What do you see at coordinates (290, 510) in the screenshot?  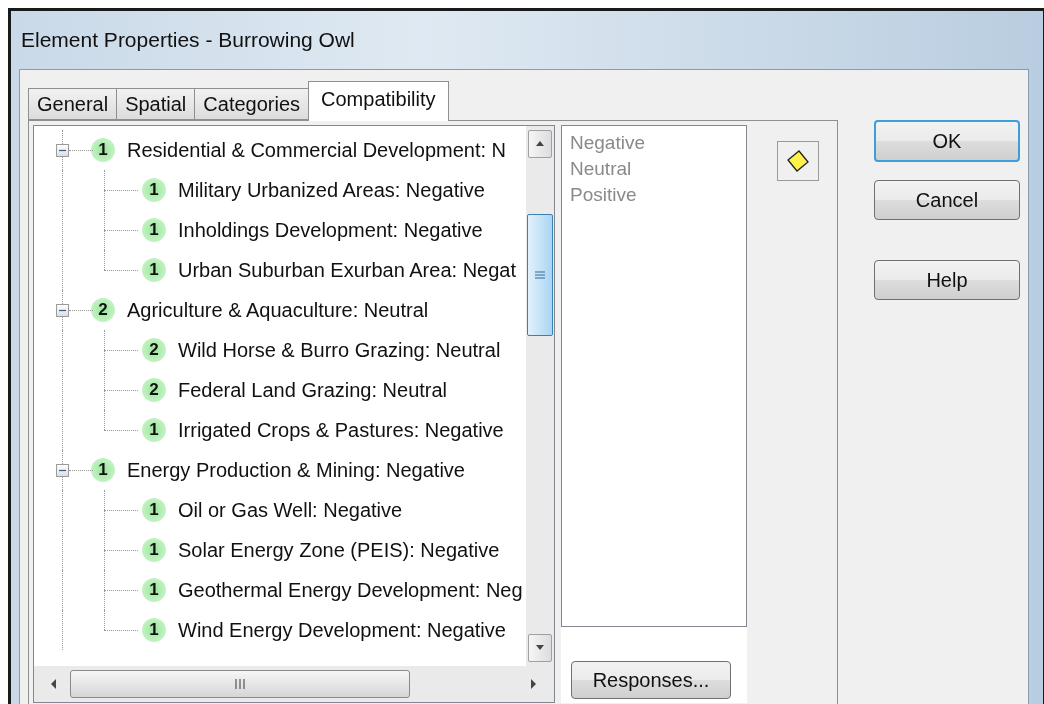 I see `tree-item: Oil or Gas Well: Negative` at bounding box center [290, 510].